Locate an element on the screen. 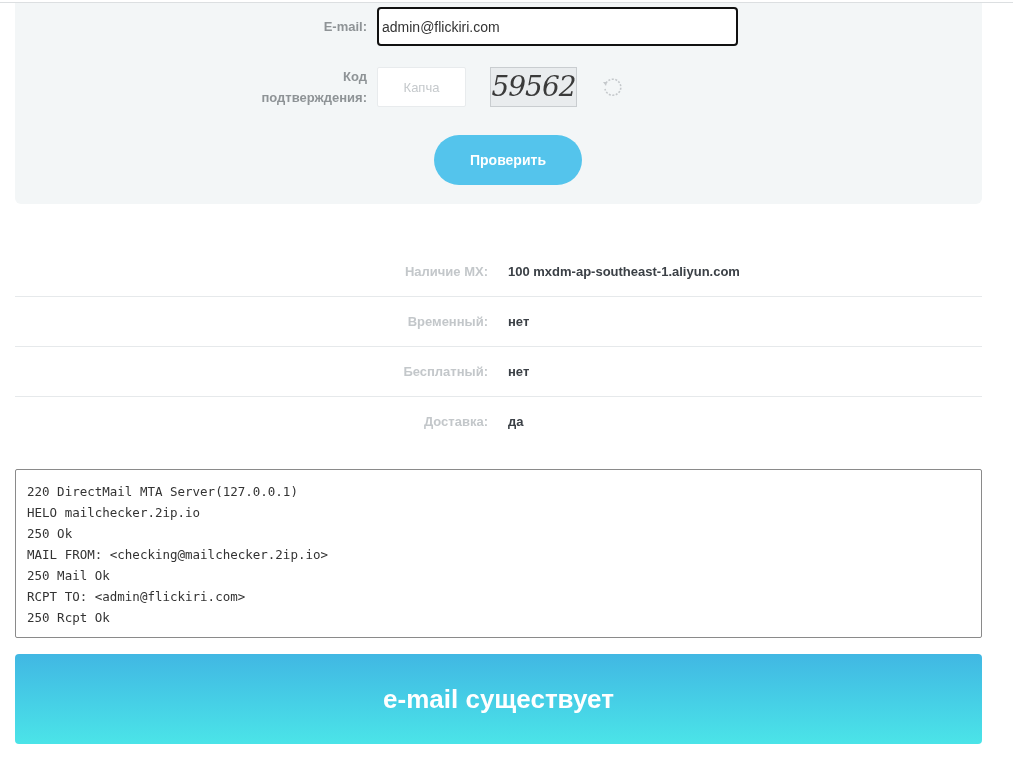  result-value: да is located at coordinates (516, 422).